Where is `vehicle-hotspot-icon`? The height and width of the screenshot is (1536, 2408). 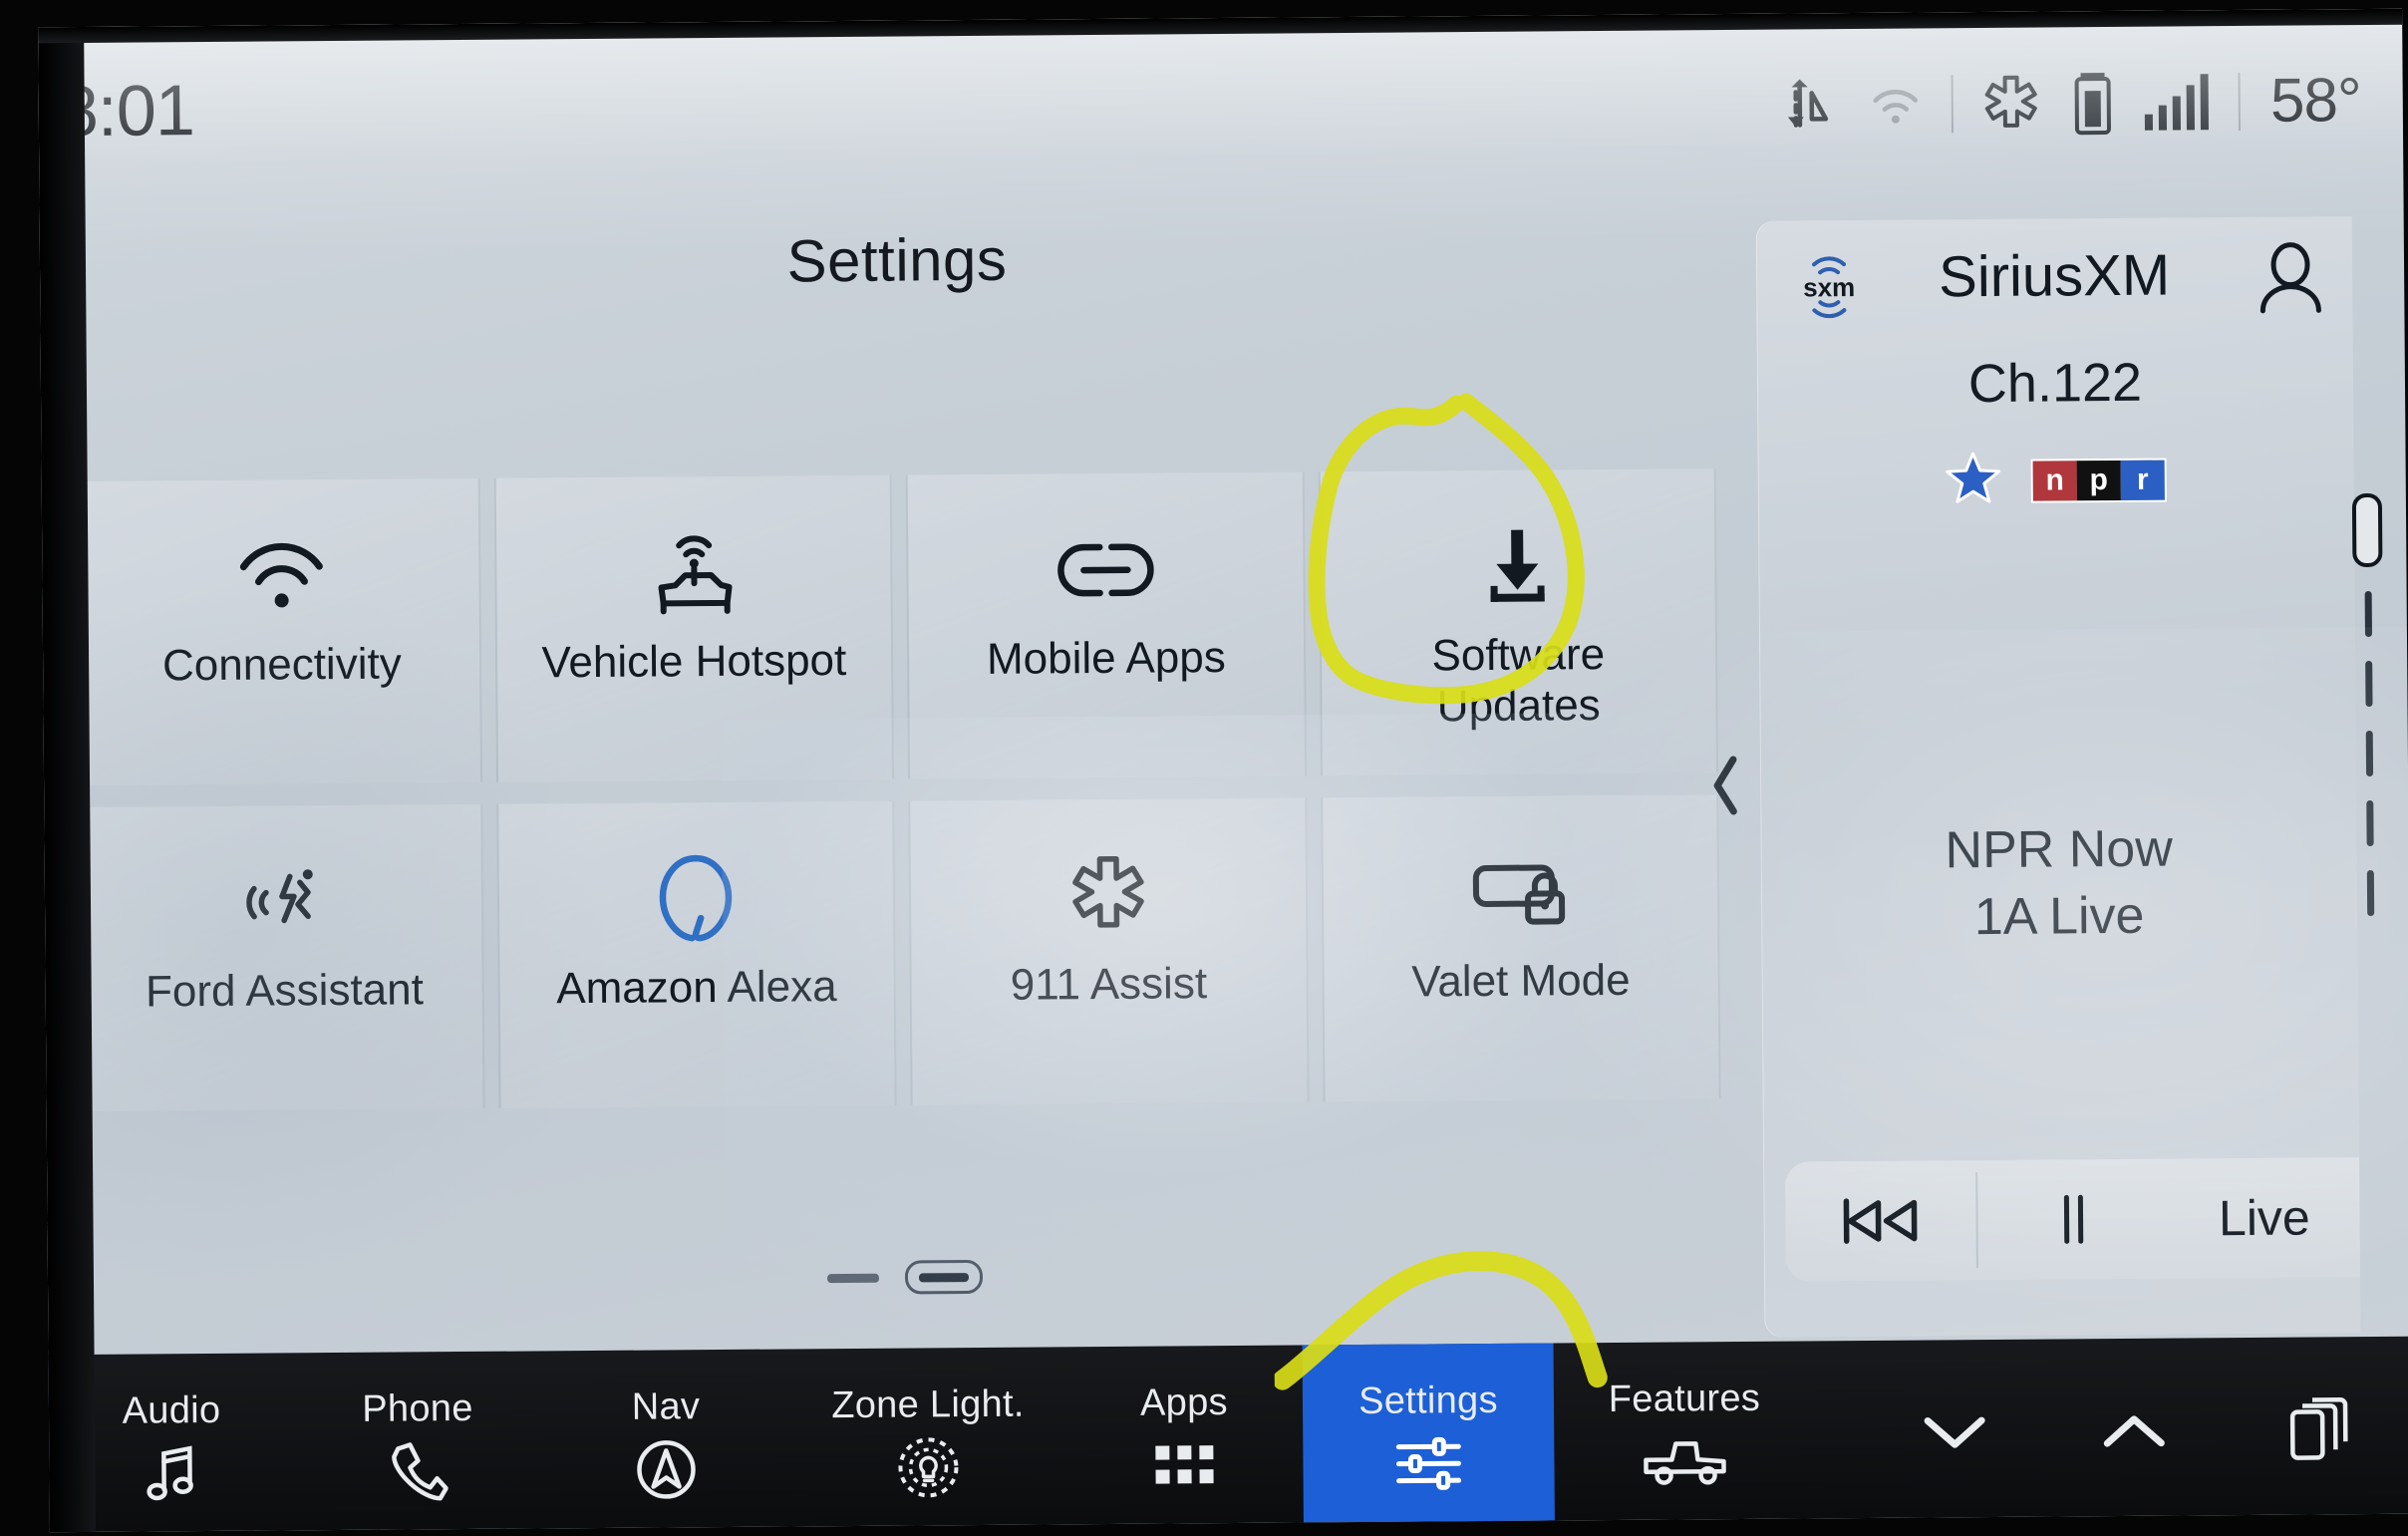 vehicle-hotspot-icon is located at coordinates (693, 573).